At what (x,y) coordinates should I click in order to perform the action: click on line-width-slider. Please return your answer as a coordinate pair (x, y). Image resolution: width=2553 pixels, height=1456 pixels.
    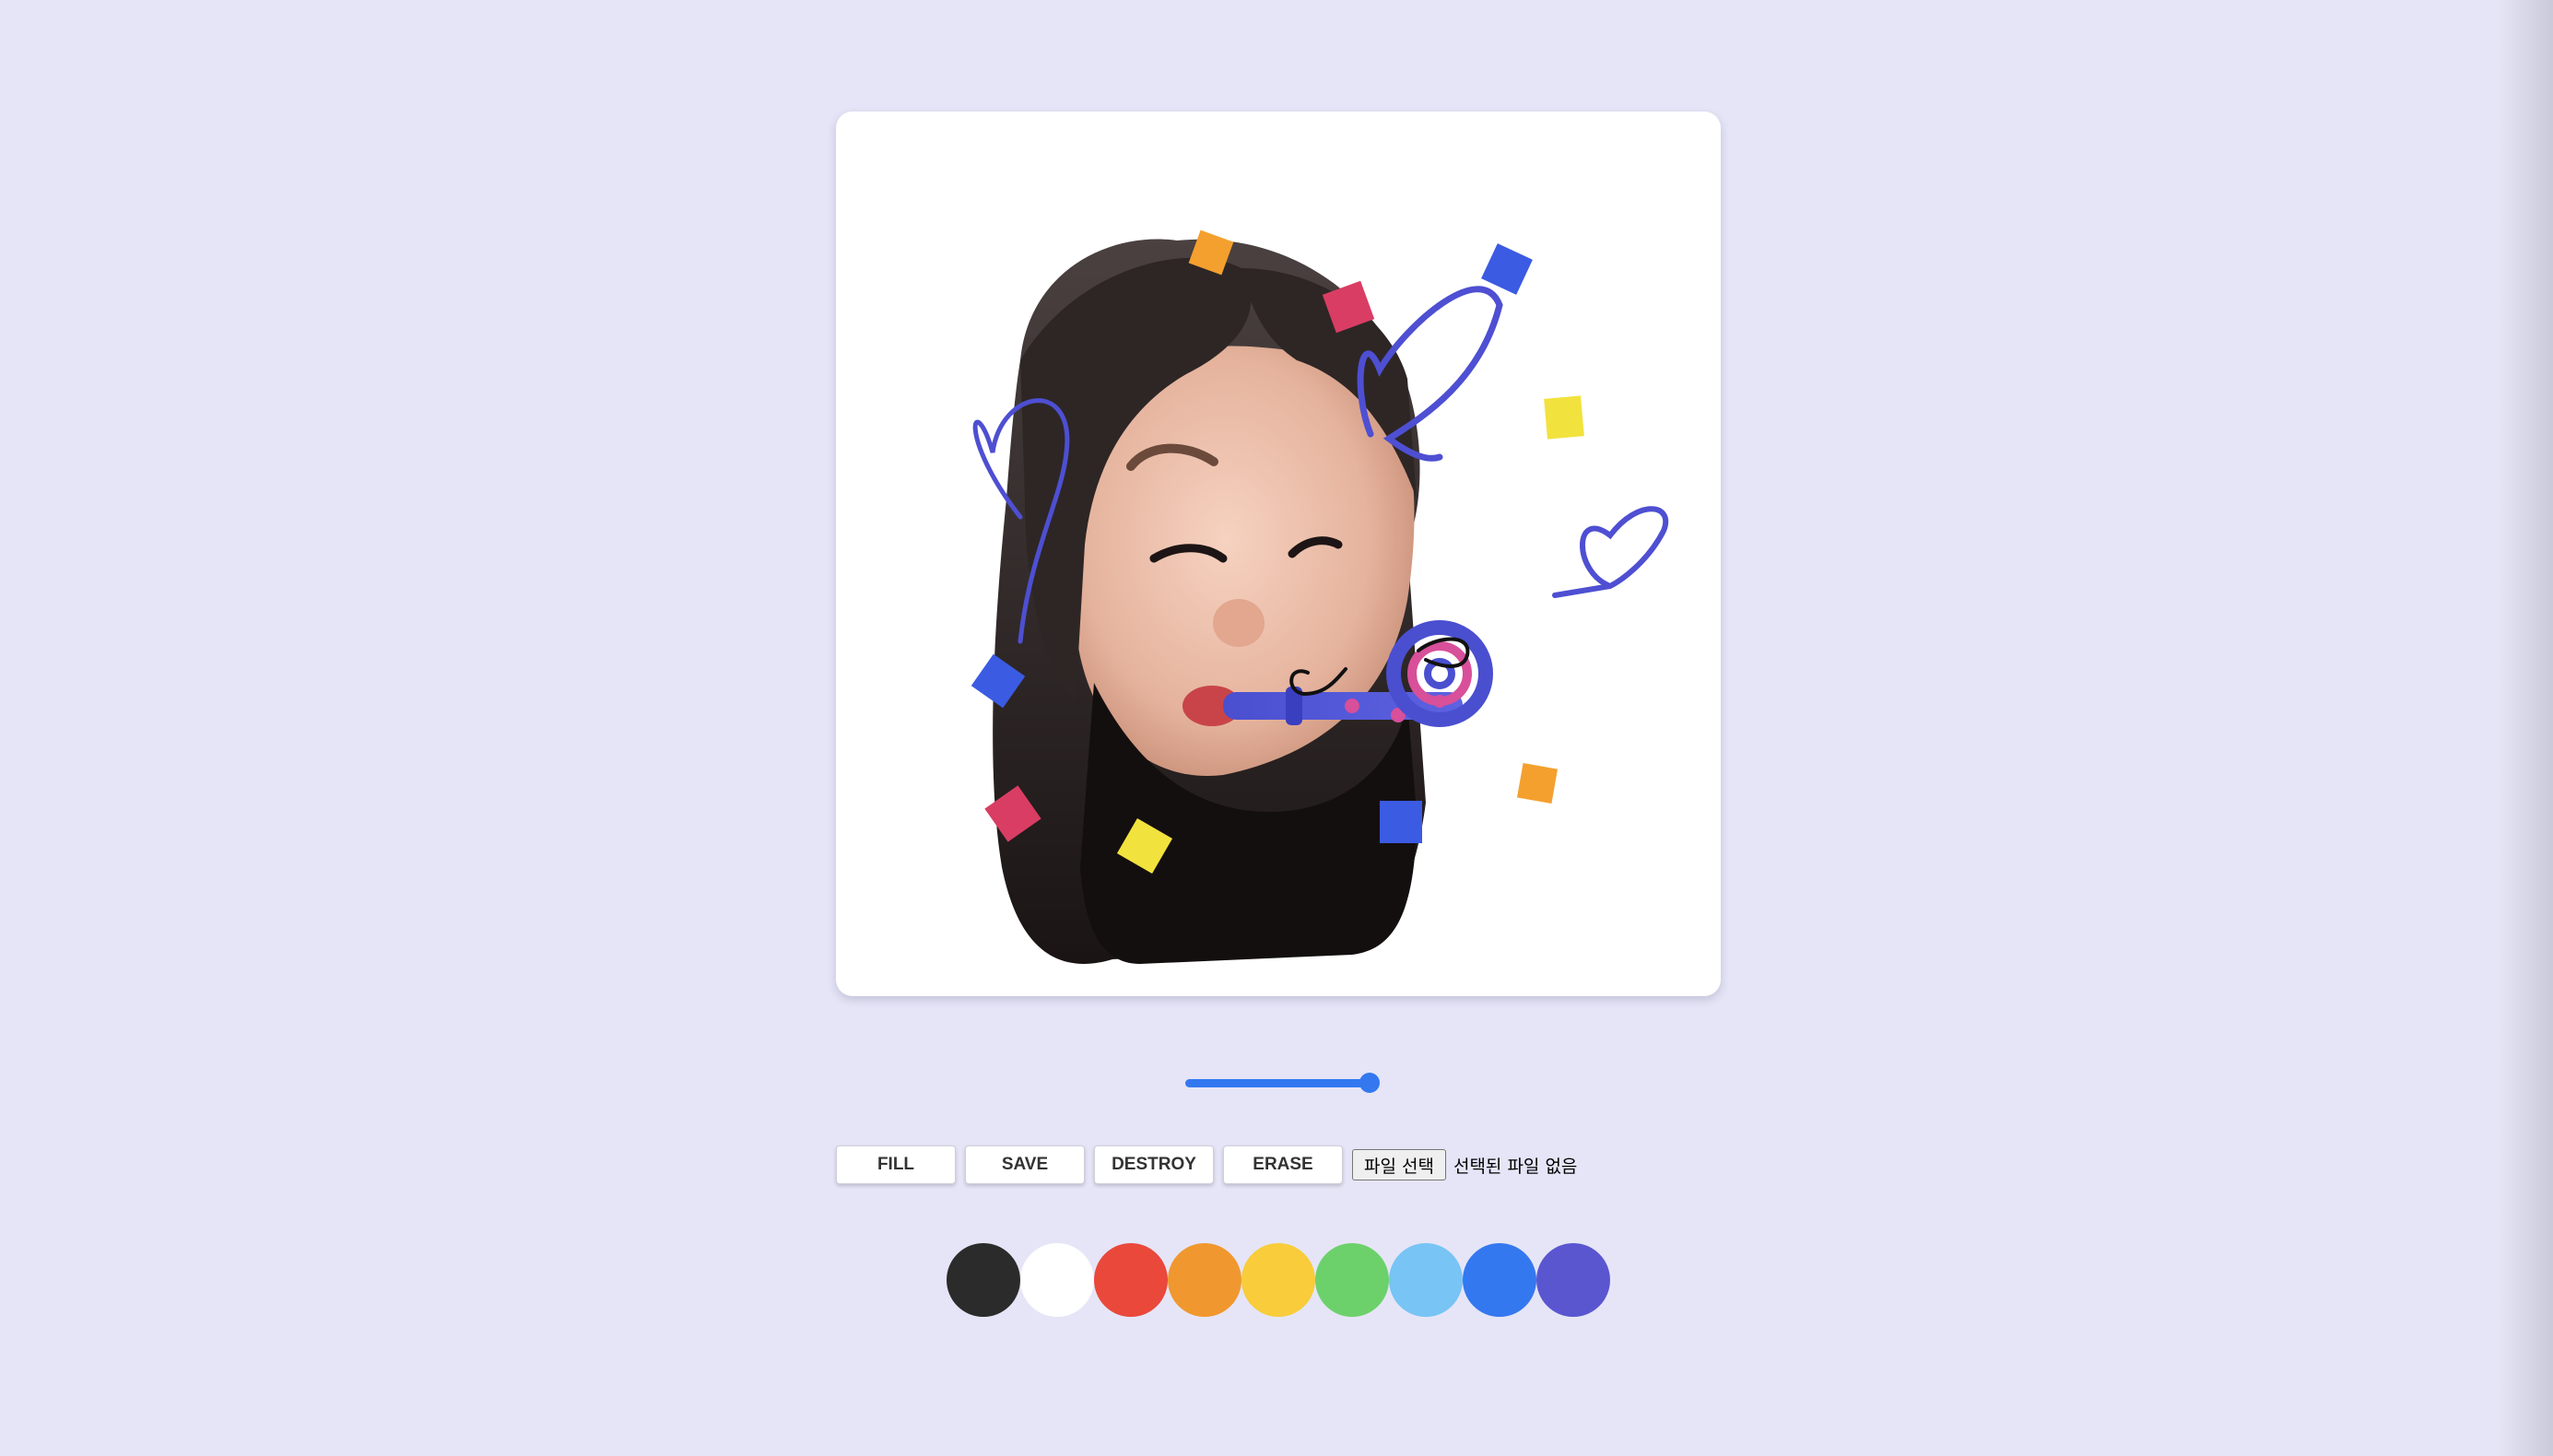
    Looking at the image, I should click on (1282, 1083).